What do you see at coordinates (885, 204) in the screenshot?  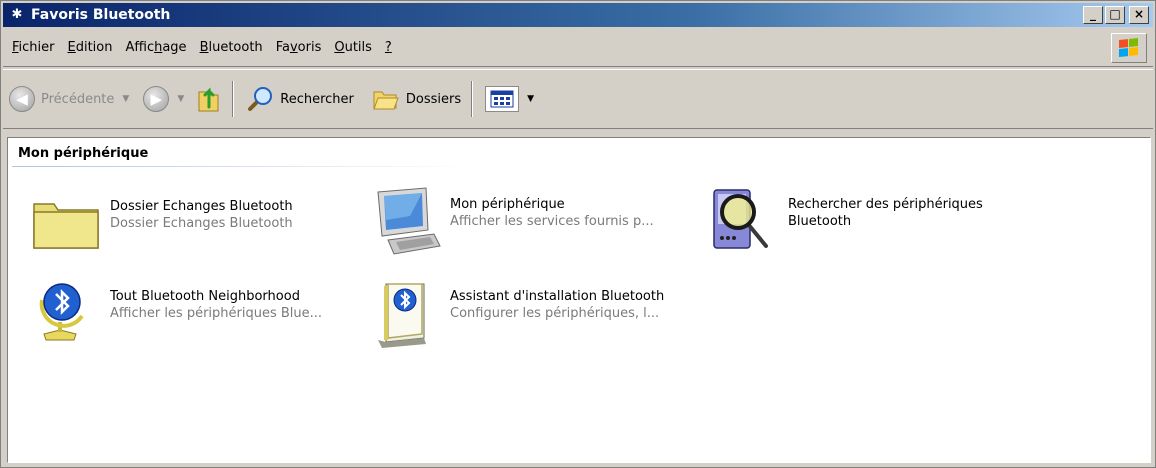 I see `item-name: Rechercher des périphériques` at bounding box center [885, 204].